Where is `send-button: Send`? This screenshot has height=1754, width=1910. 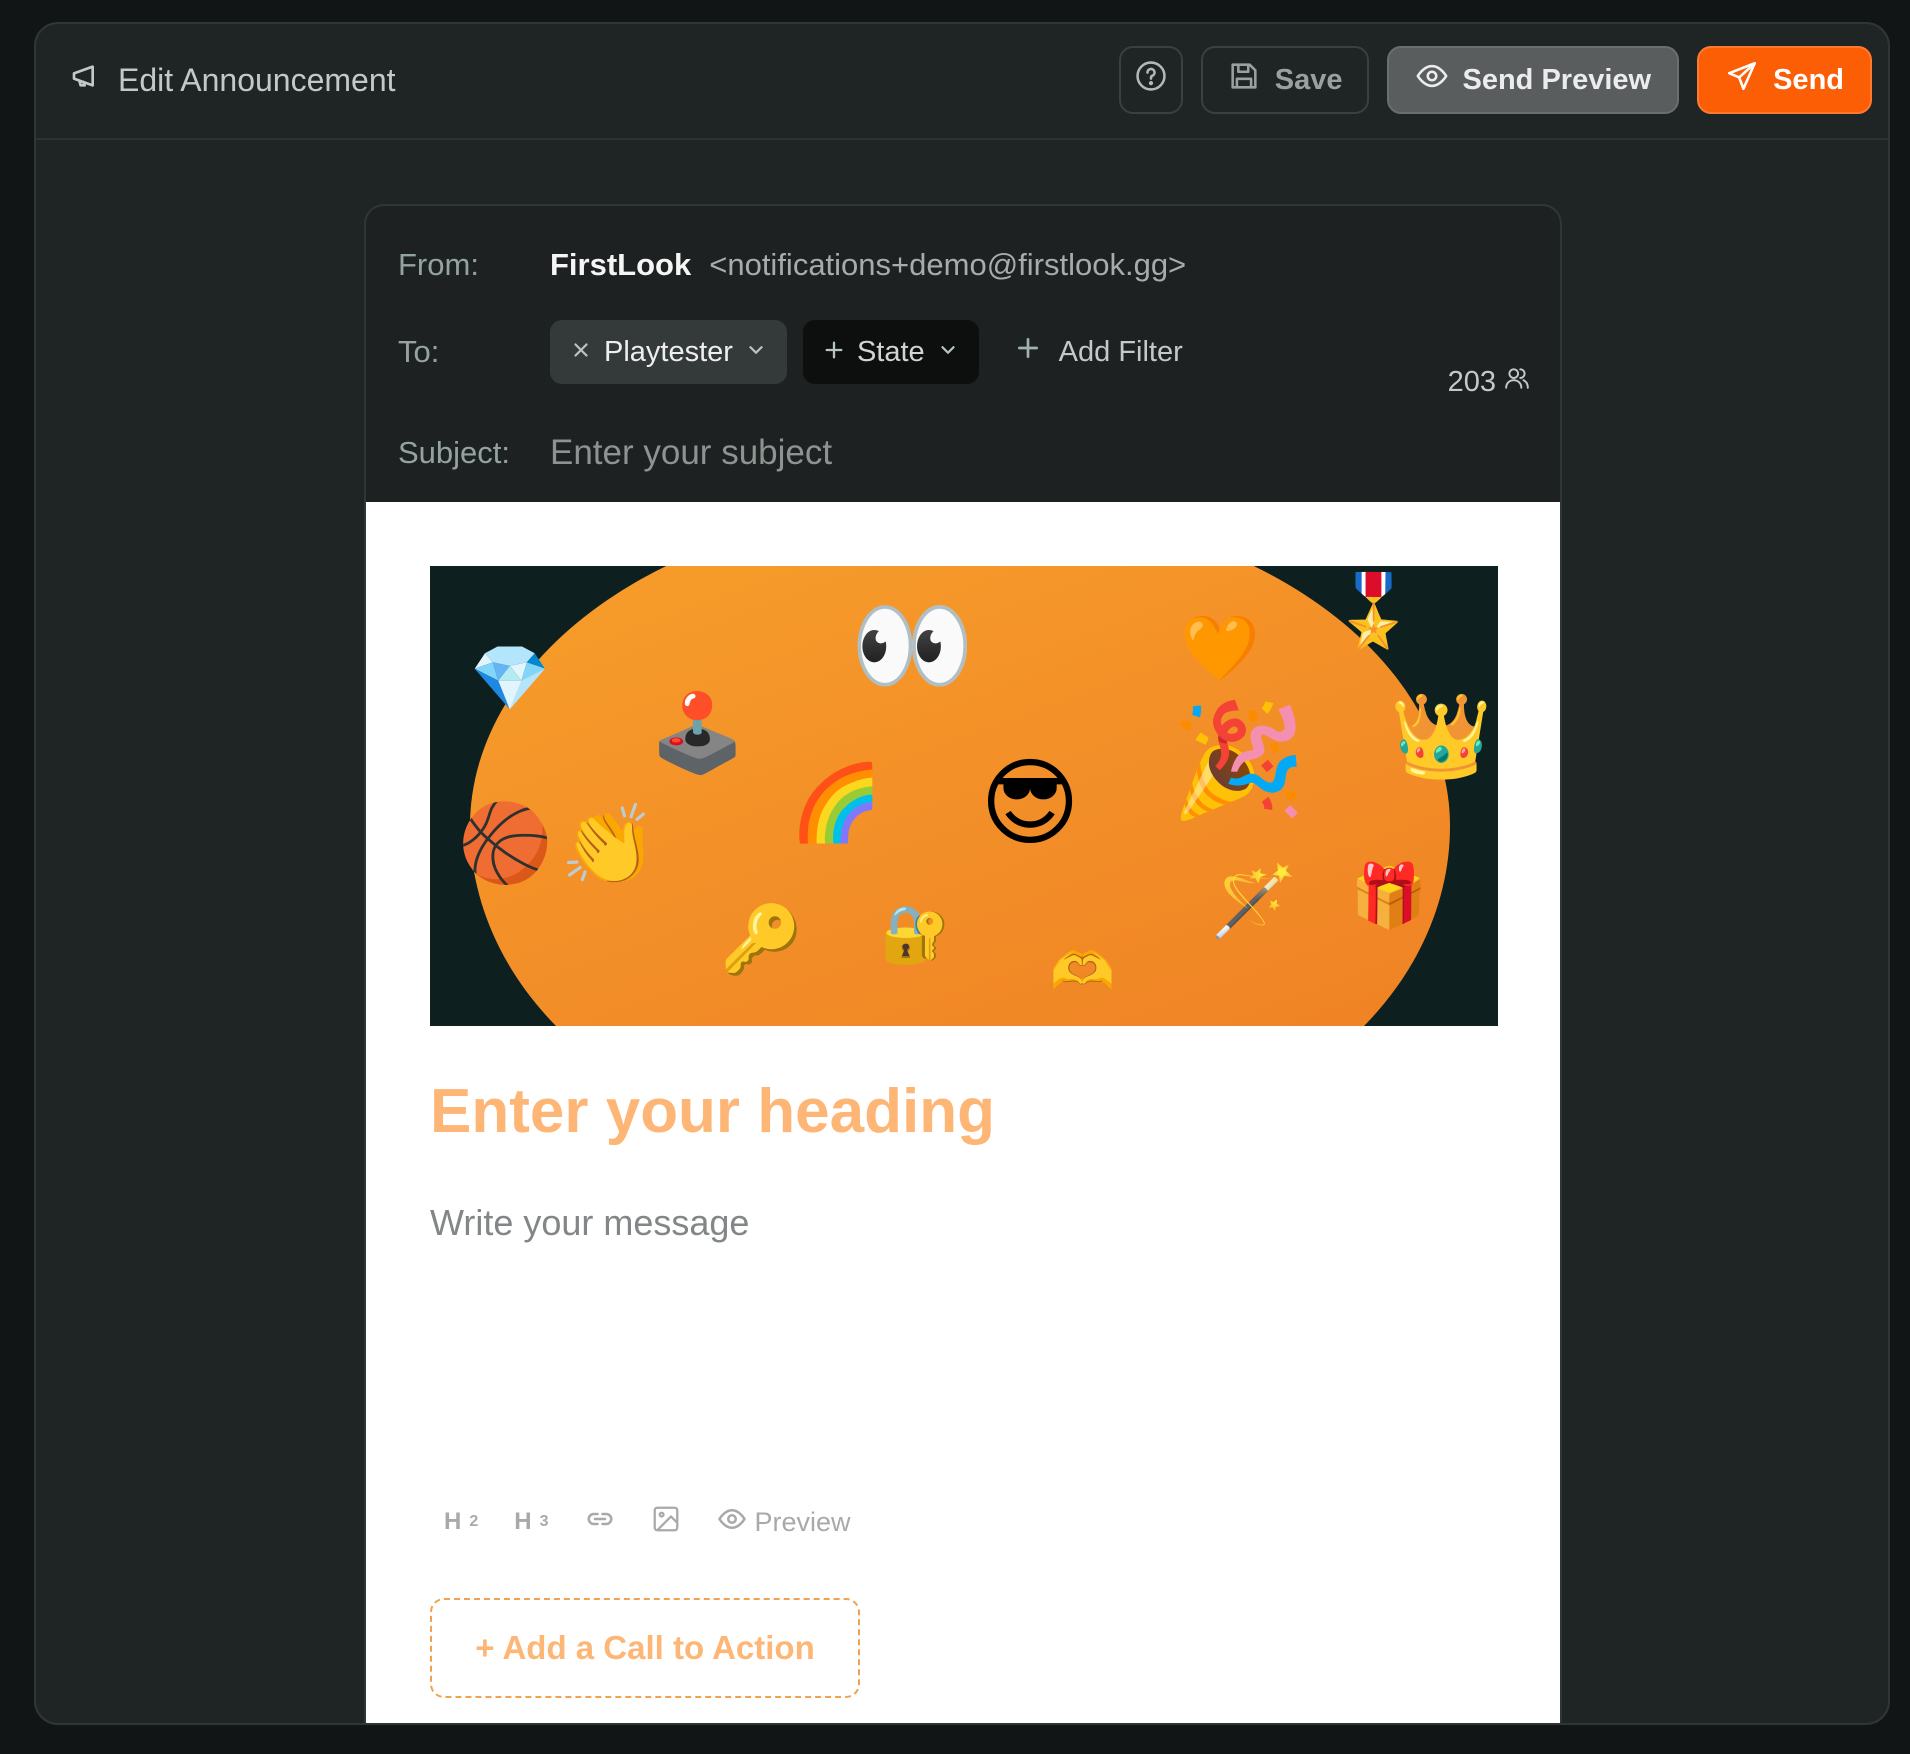
send-button: Send is located at coordinates (1784, 80).